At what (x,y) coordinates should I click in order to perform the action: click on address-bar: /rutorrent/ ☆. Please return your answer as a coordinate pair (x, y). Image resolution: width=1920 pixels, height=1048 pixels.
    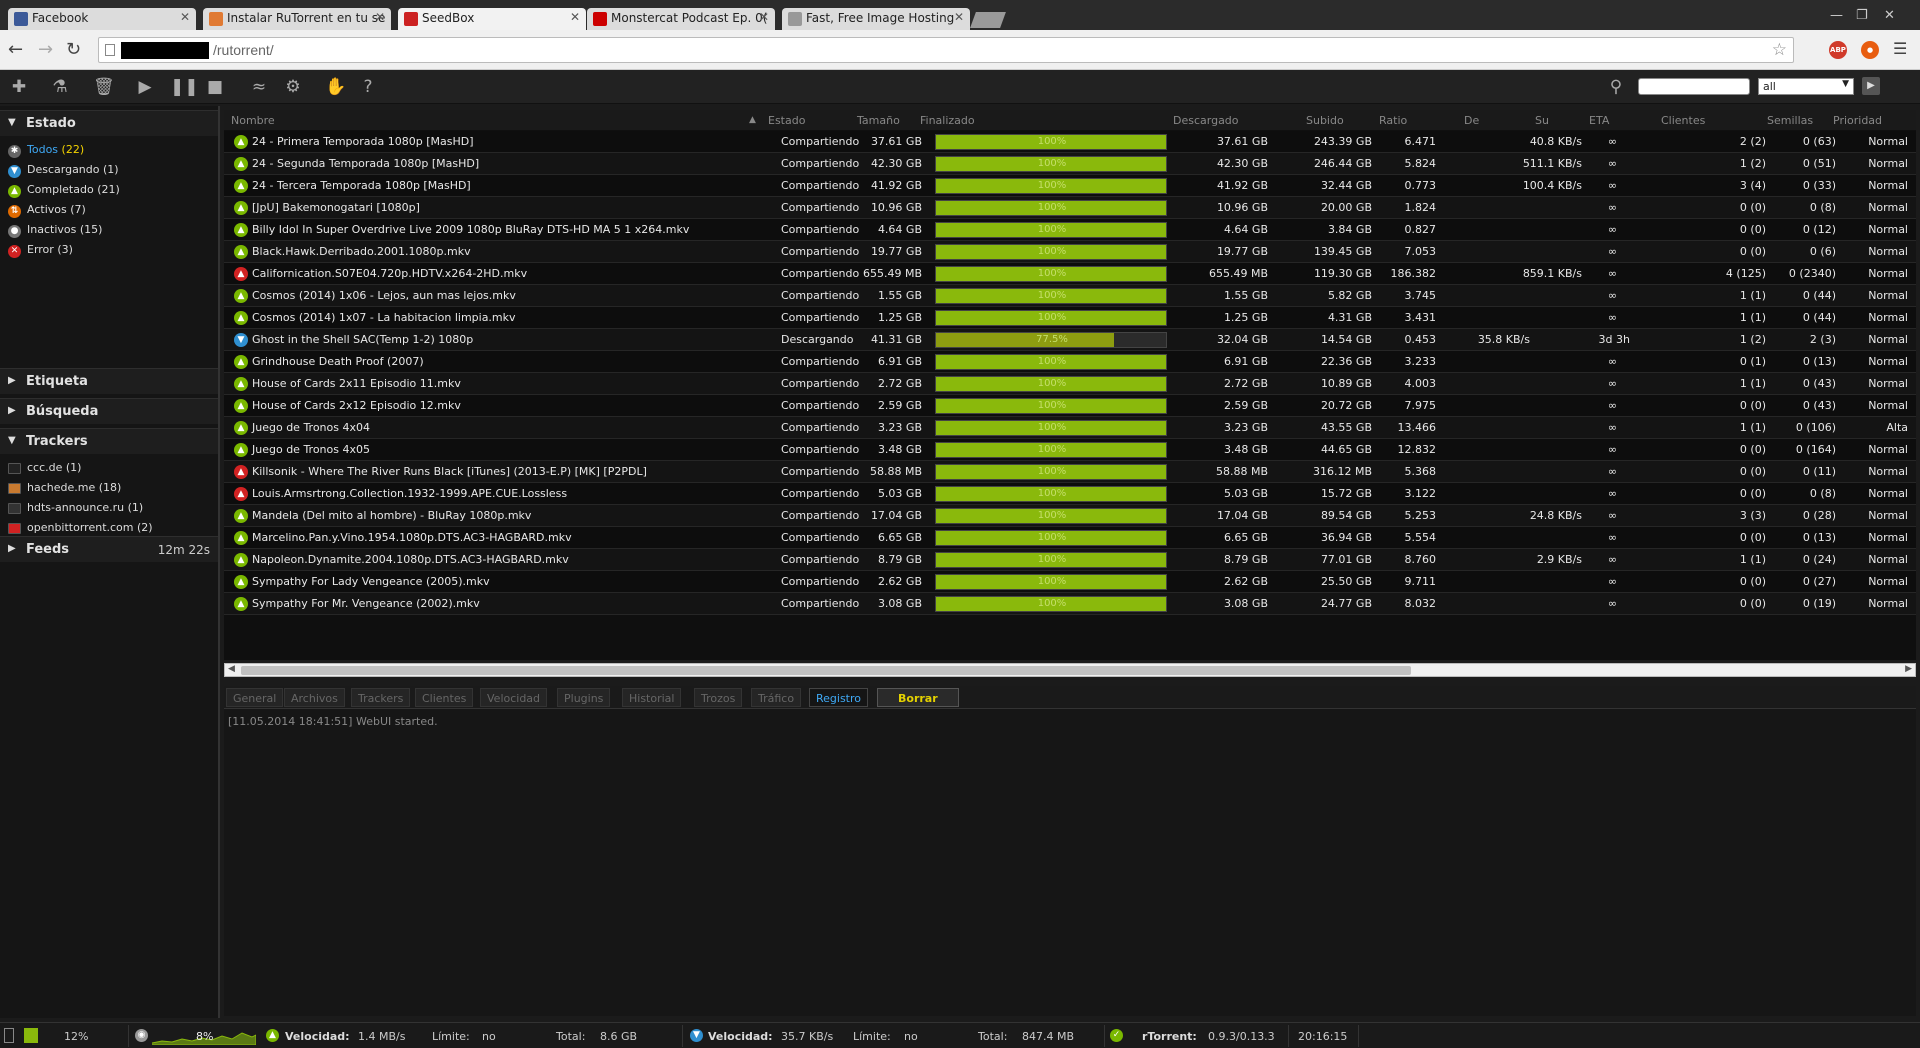
    Looking at the image, I should click on (946, 50).